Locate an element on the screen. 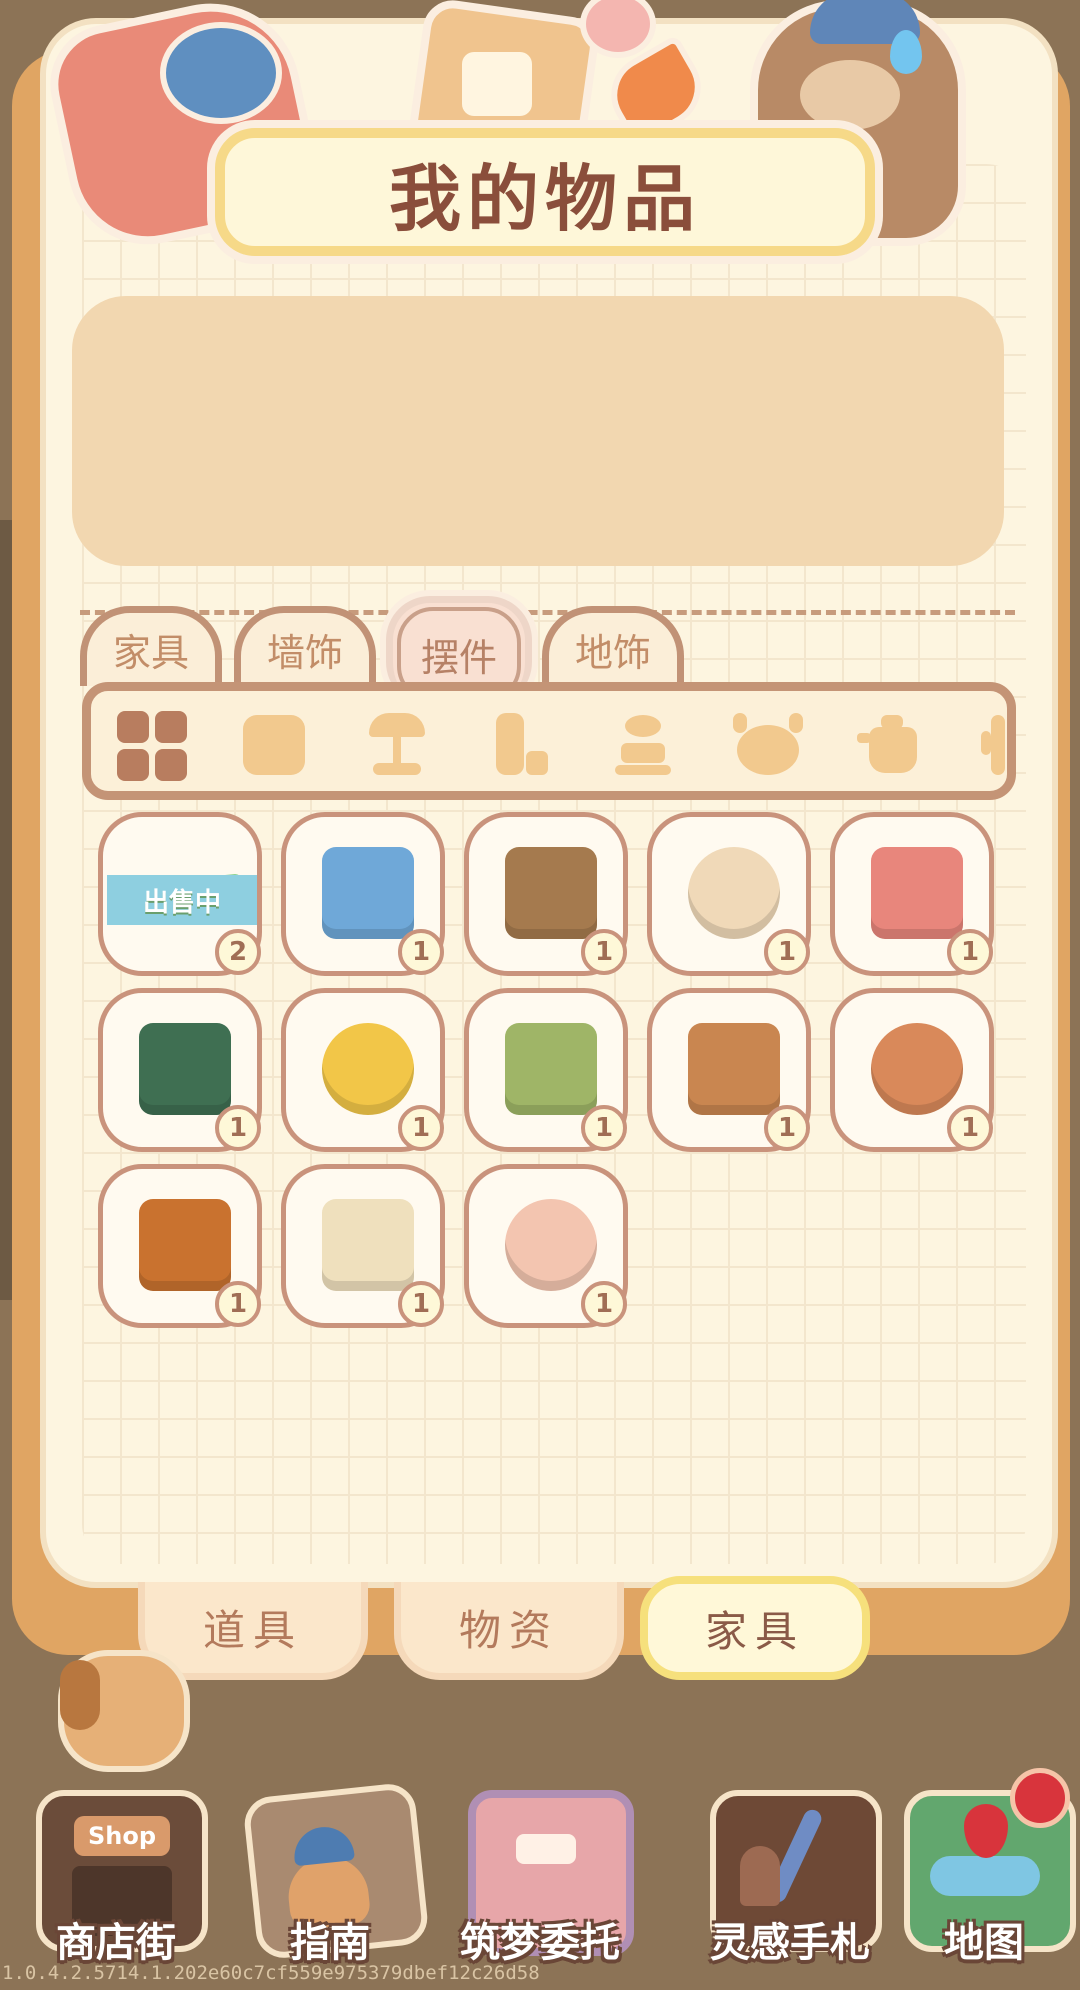 Image resolution: width=1080 pixels, height=1990 pixels. item-slot-tea-tray: 1 is located at coordinates (729, 1070).